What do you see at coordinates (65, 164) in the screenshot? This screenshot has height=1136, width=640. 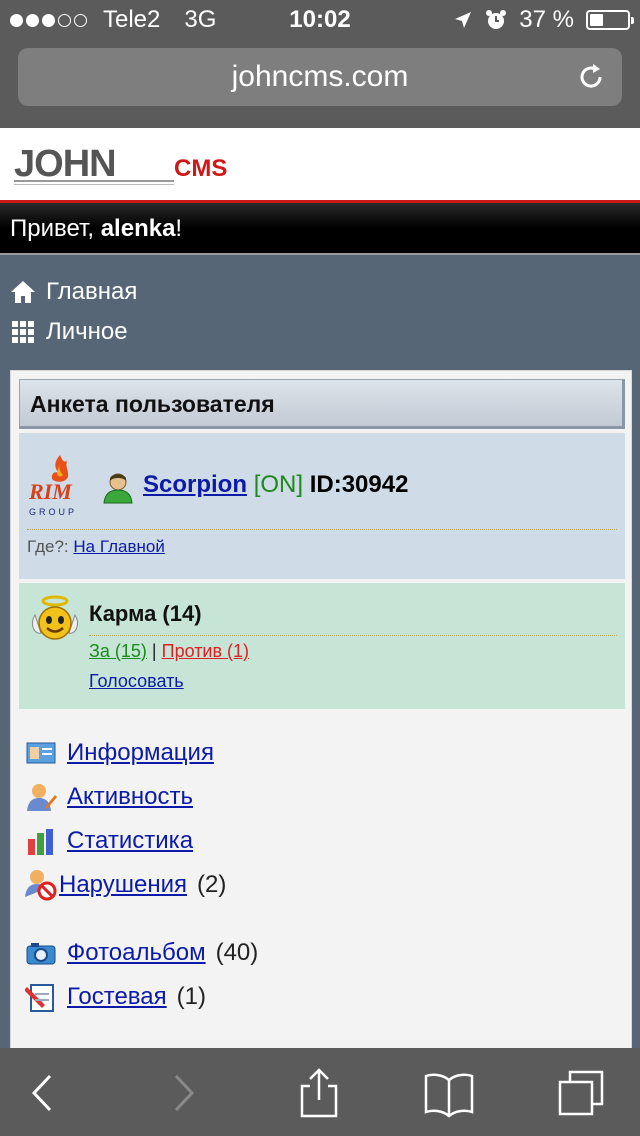 I see `logo-main-text: JOHN` at bounding box center [65, 164].